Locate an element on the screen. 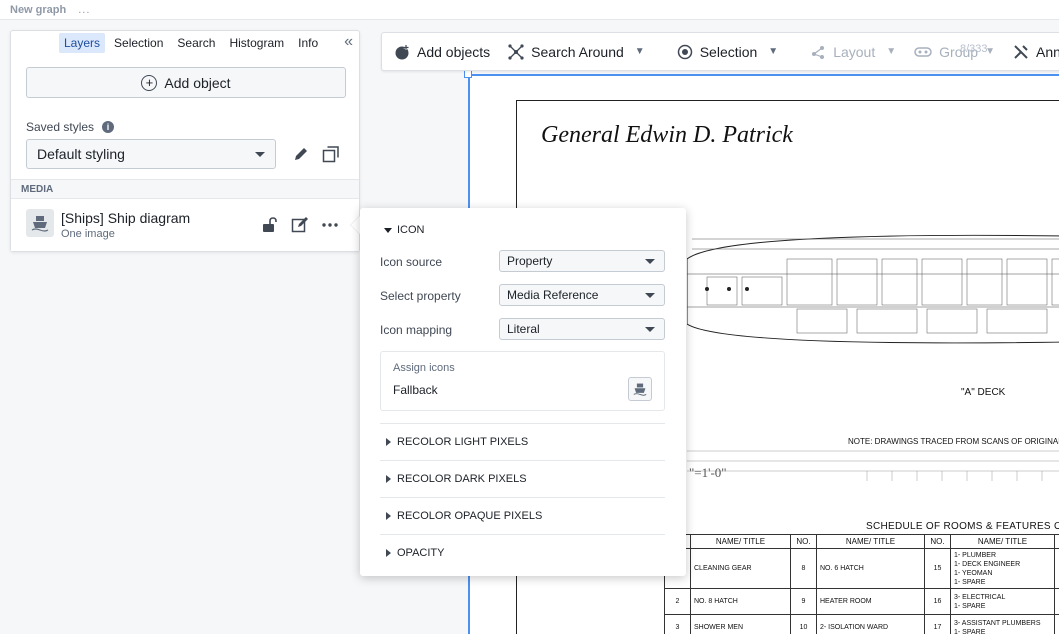 The image size is (1059, 634). layer-actions is located at coordinates (300, 225).